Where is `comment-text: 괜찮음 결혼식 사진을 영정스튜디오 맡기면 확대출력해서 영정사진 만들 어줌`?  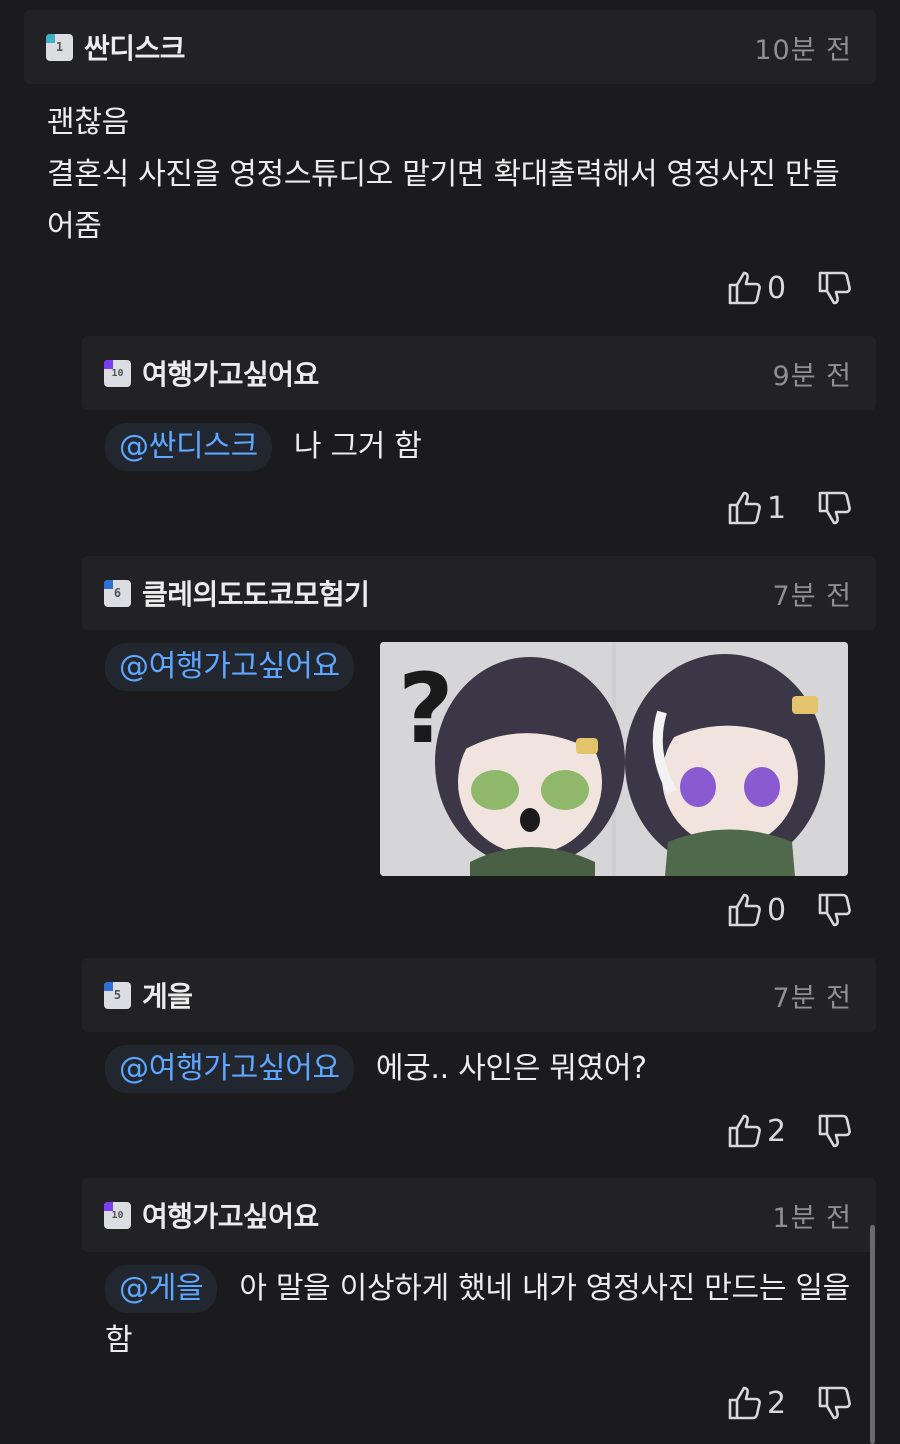
comment-text: 괜찮음 결혼식 사진을 영정스튜디오 맡기면 확대출력해서 영정사진 만들 어줌 is located at coordinates (443, 174).